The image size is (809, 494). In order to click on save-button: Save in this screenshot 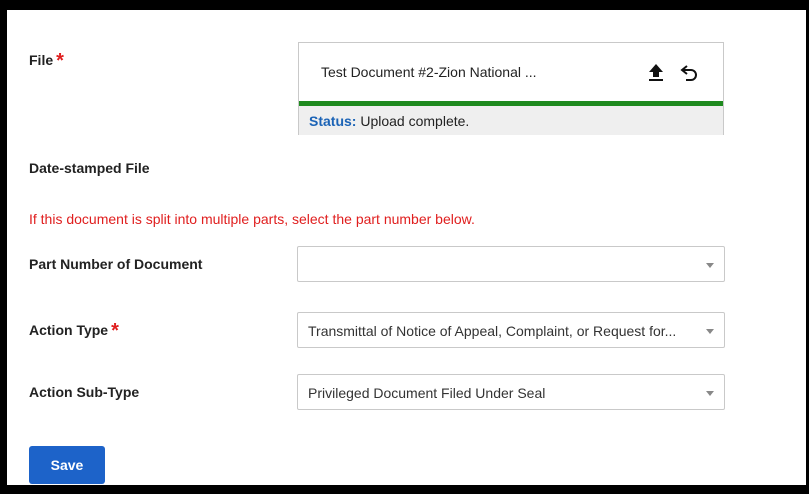, I will do `click(67, 465)`.